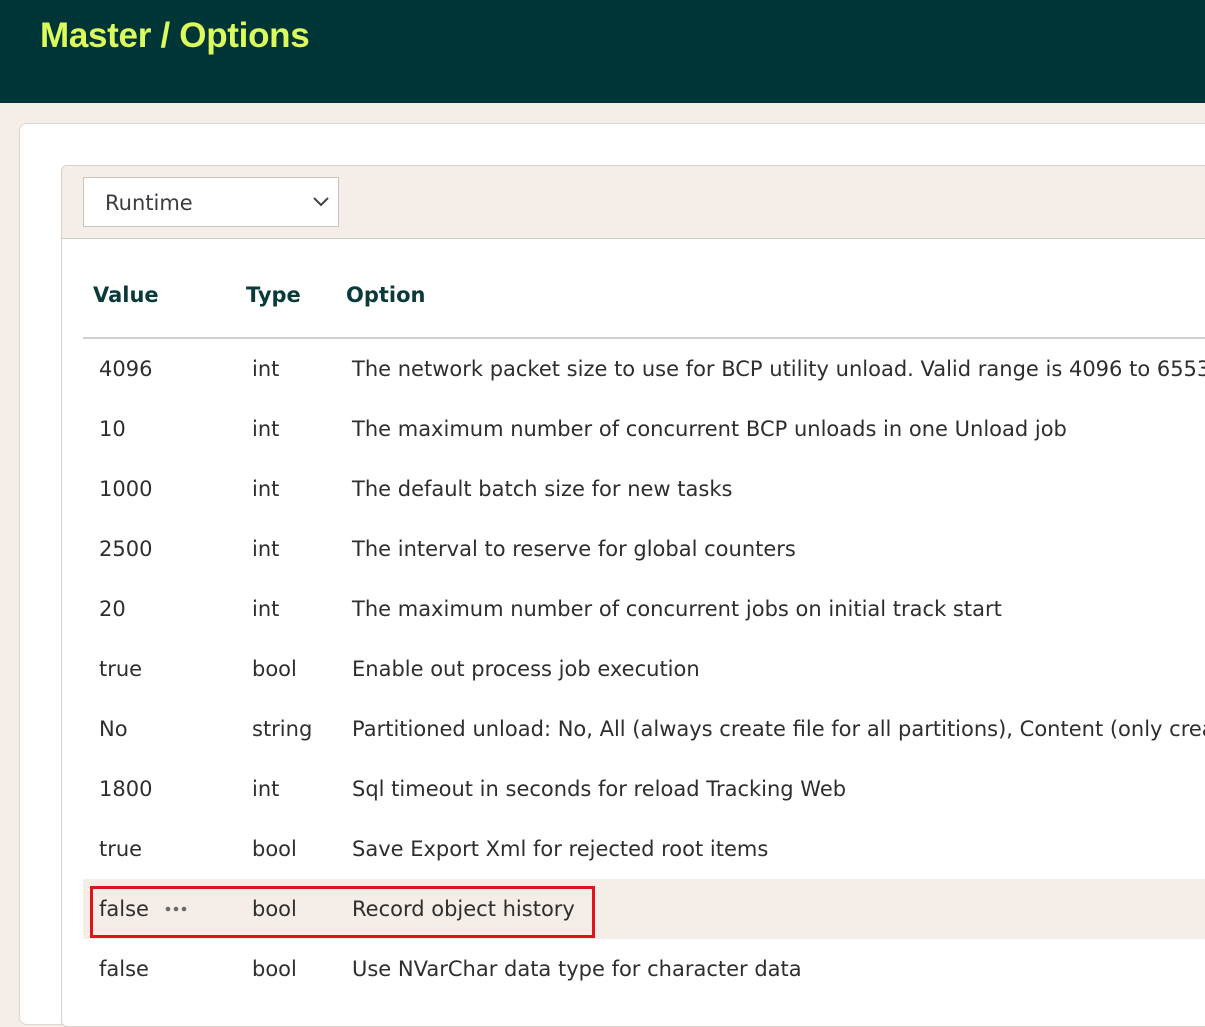  Describe the element at coordinates (633, 202) in the screenshot. I see `options-toolbar: Runtime` at that location.